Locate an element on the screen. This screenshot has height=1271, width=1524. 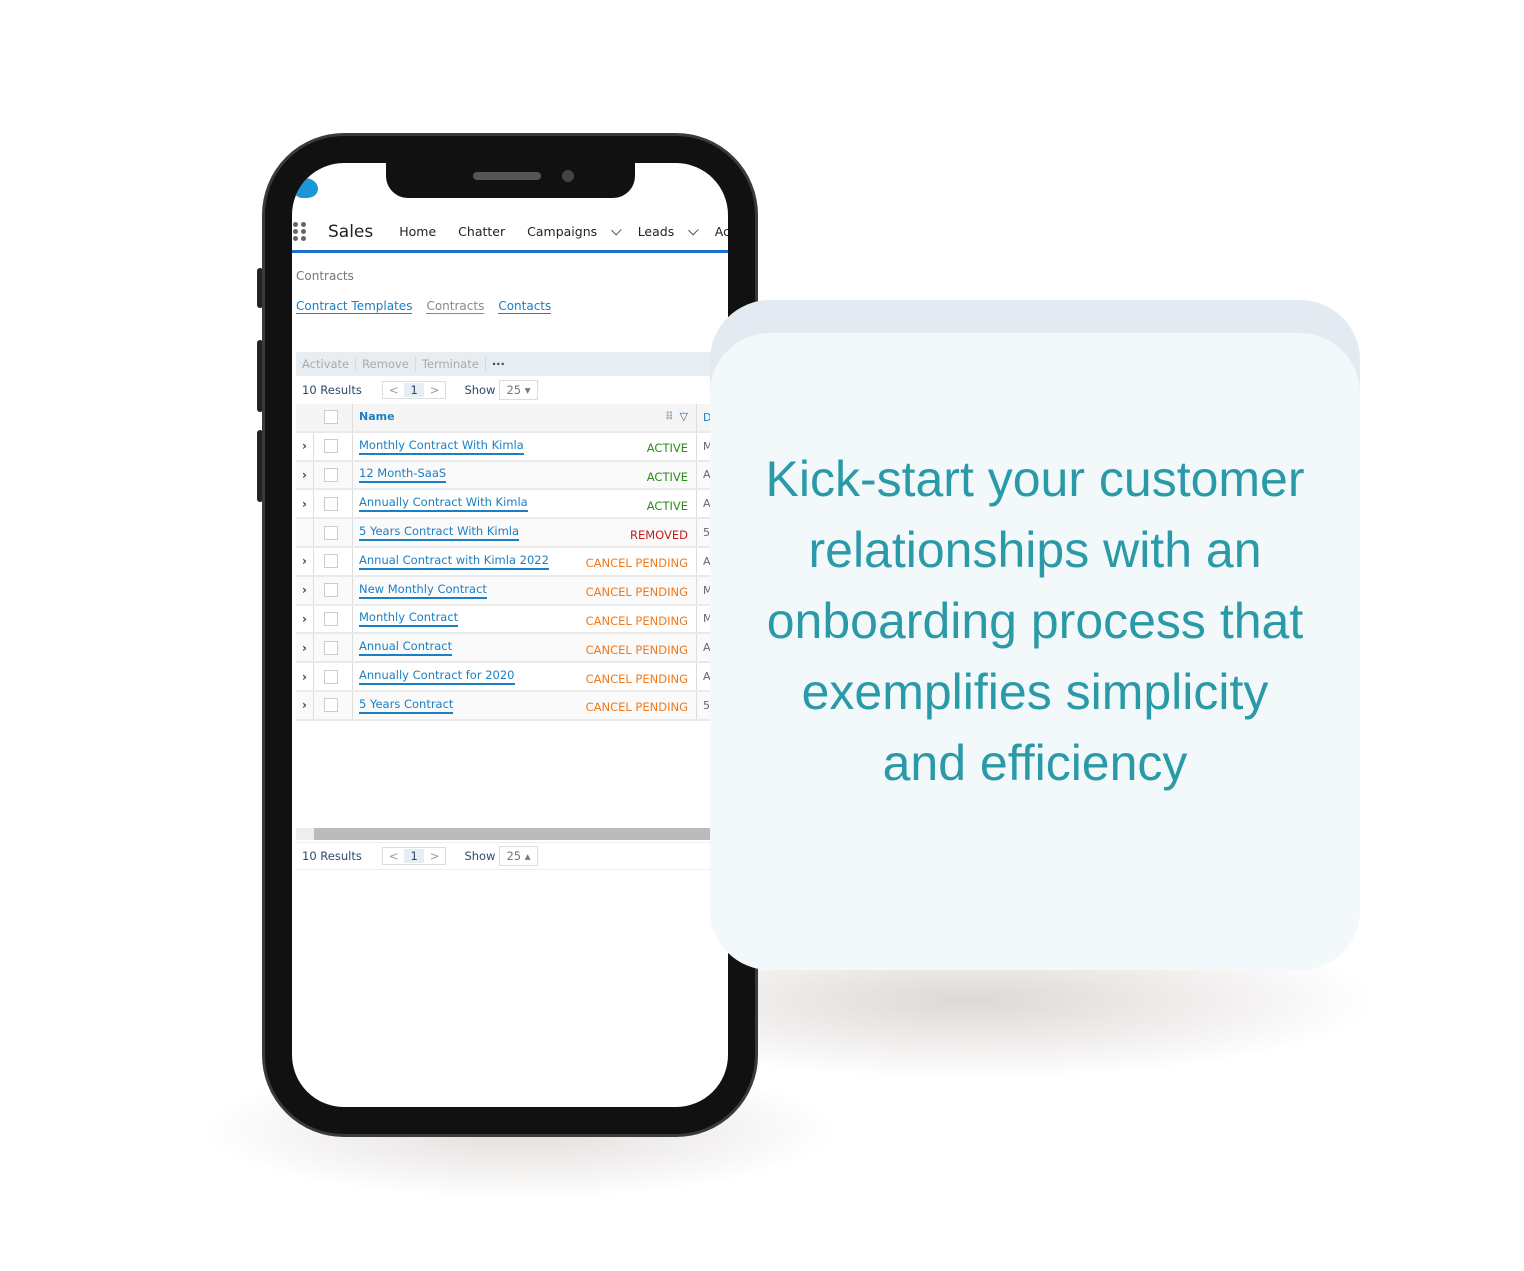
drag-handle-icon: ⠿ is located at coordinates (669, 417).